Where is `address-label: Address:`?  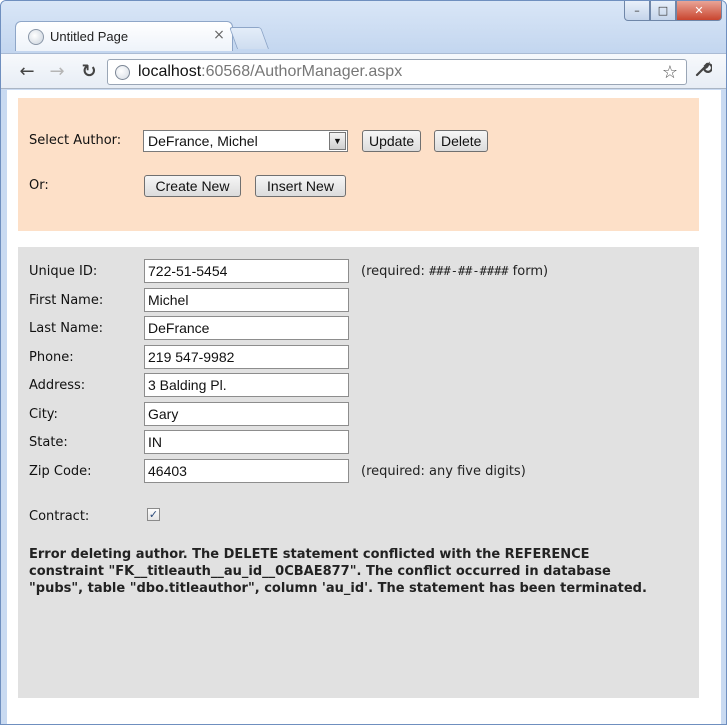
address-label: Address: is located at coordinates (57, 385).